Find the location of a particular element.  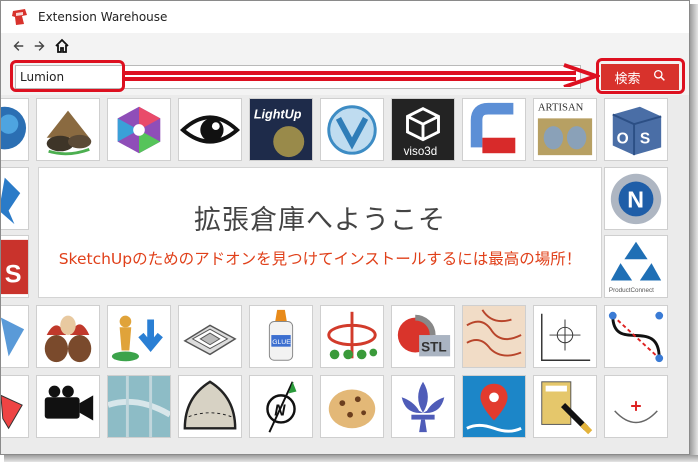

extension-tile-pipe is located at coordinates (494, 129).